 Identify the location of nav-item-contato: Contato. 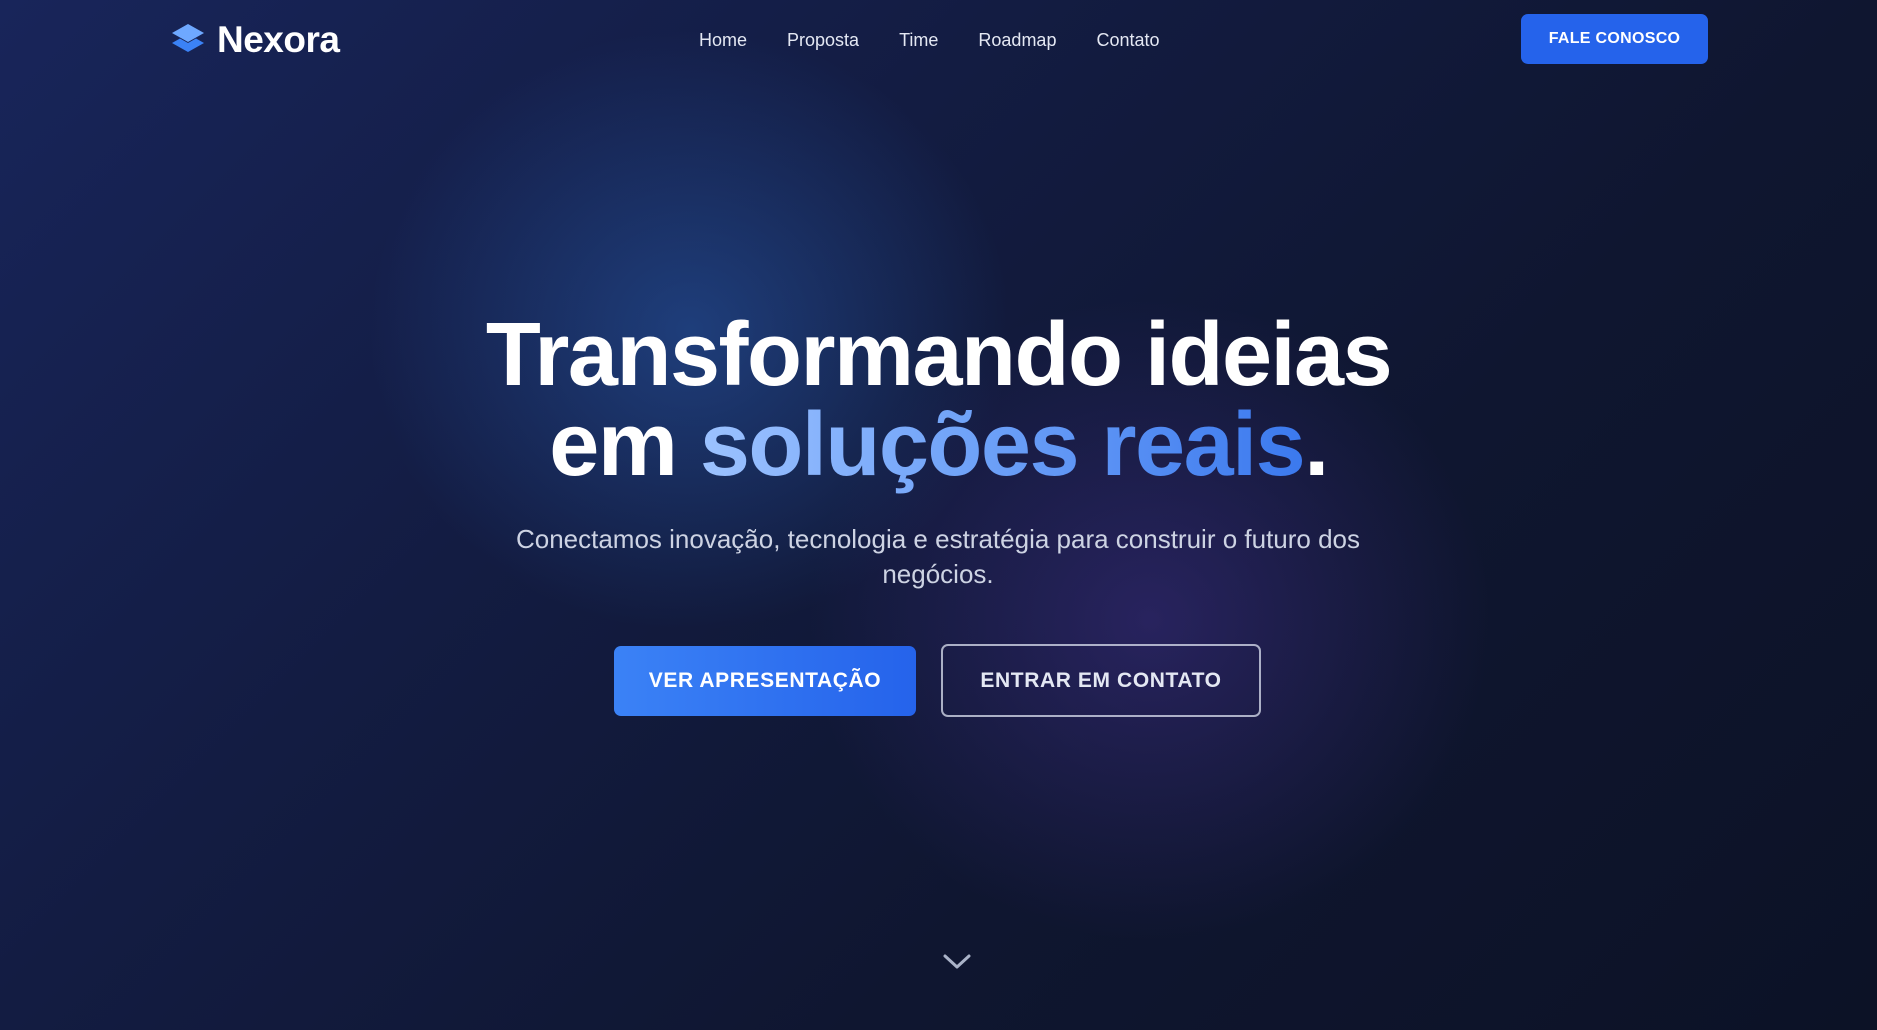
(1127, 40).